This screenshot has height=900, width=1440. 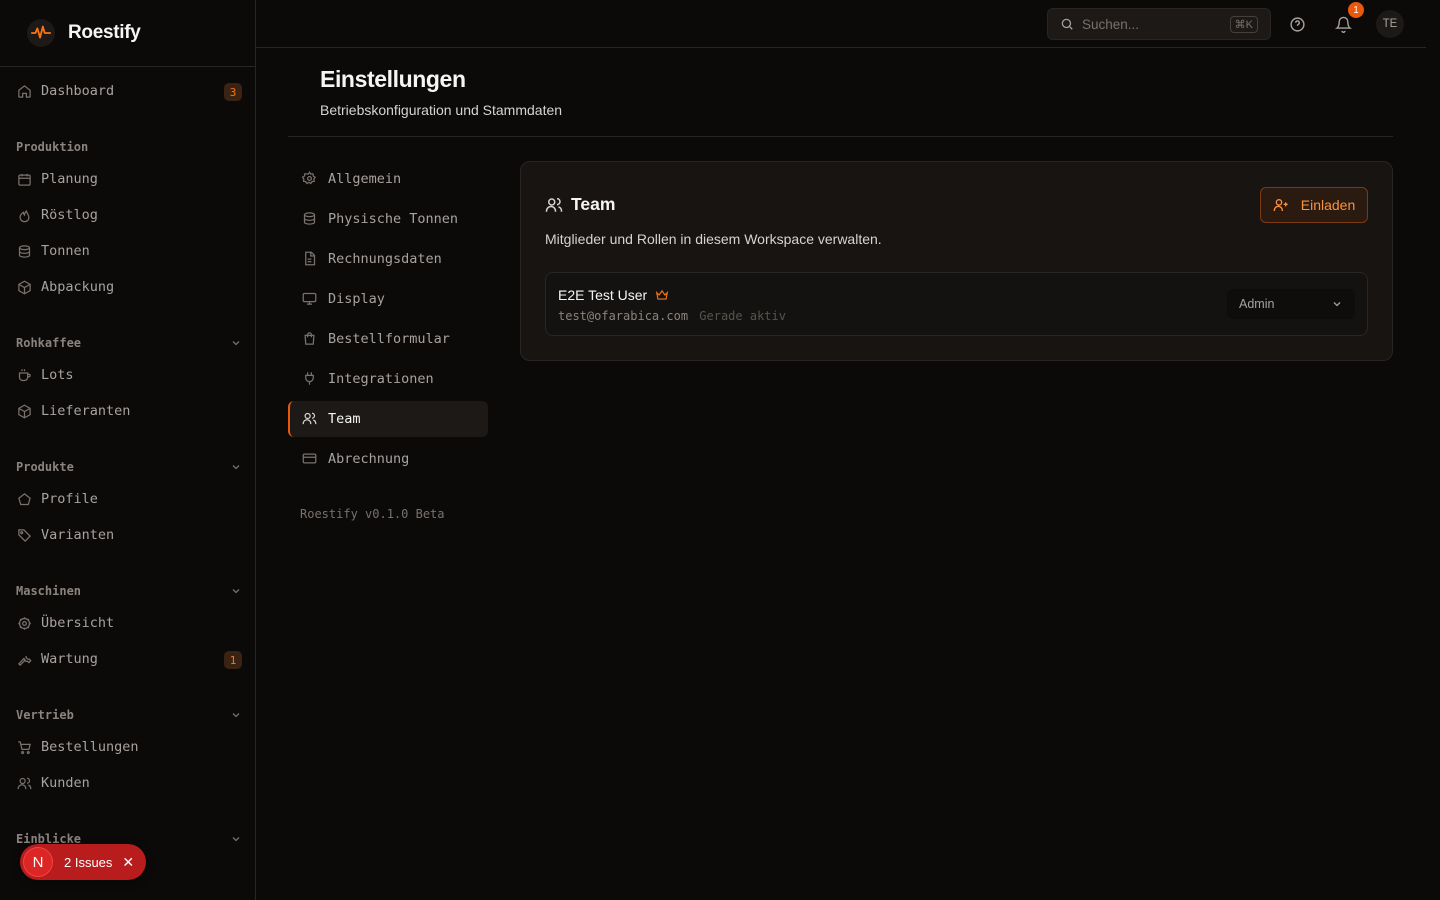 I want to click on settings-tab-label: Team, so click(x=344, y=419).